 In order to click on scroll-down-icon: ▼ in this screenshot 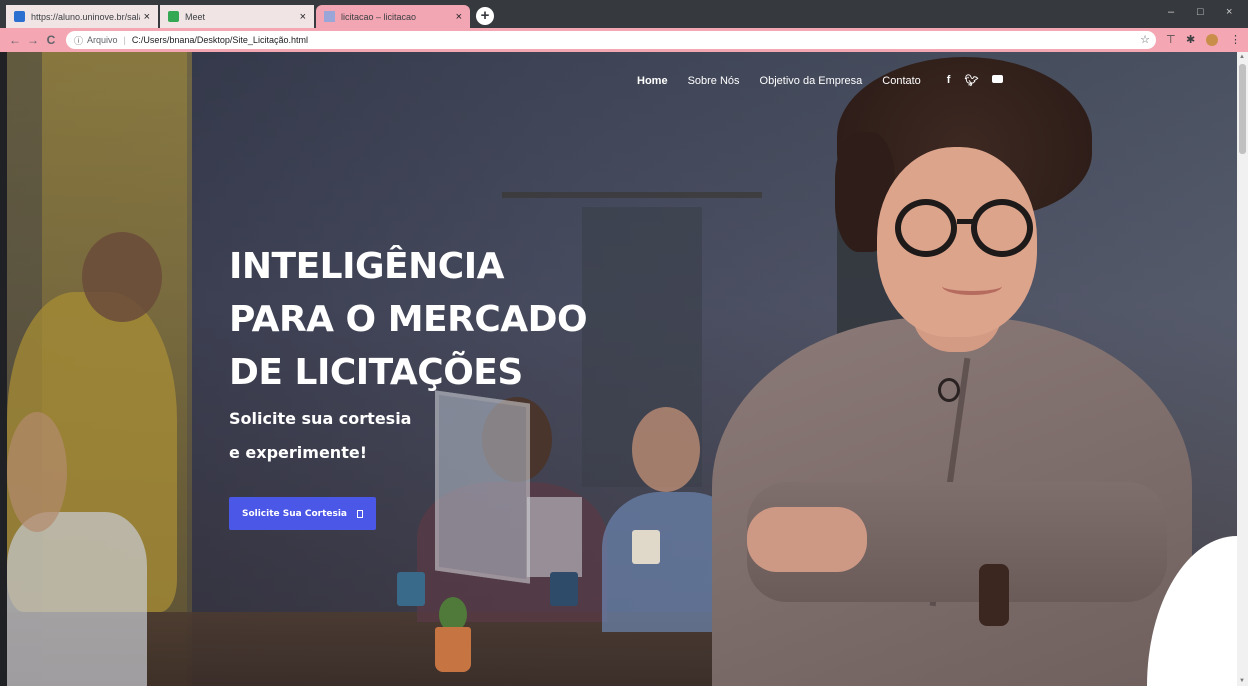, I will do `click(1242, 681)`.